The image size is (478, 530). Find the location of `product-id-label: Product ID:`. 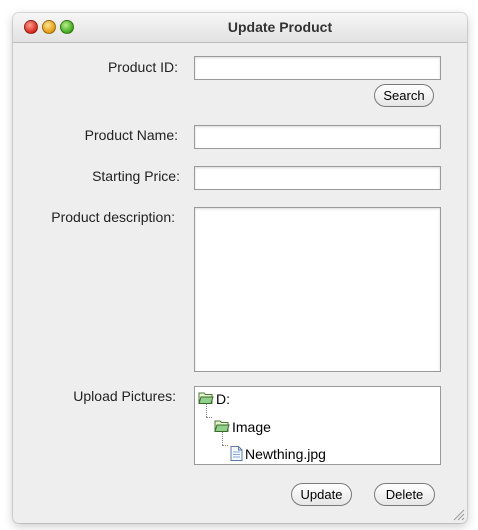

product-id-label: Product ID: is located at coordinates (142, 67).